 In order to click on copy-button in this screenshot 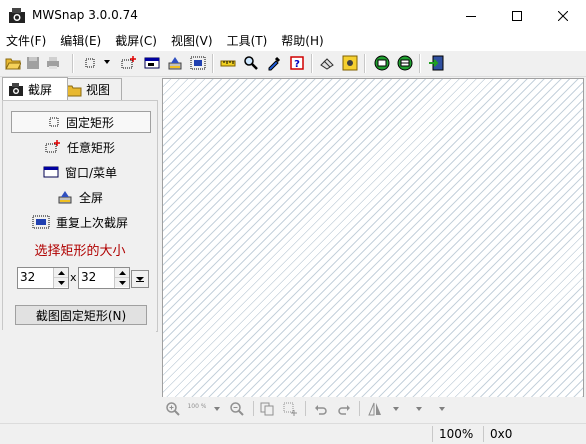, I will do `click(267, 409)`.